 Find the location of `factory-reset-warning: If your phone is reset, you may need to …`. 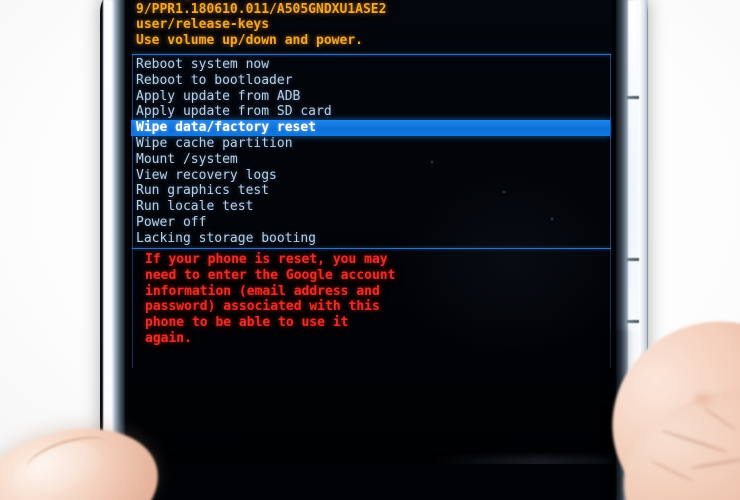

factory-reset-warning: If your phone is reset, you may need to … is located at coordinates (263, 299).